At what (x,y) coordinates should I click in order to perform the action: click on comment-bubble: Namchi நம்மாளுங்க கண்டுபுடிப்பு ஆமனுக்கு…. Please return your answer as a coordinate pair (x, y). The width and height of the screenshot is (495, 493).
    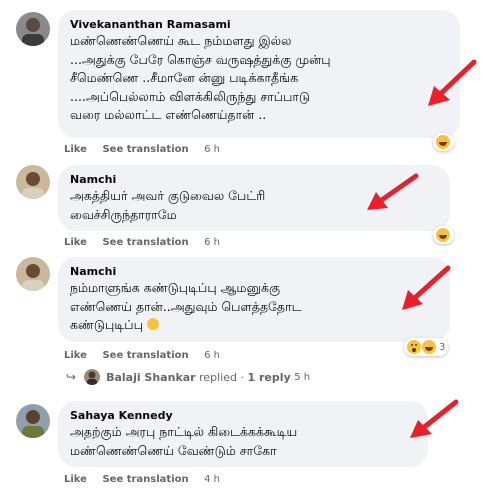
    Looking at the image, I should click on (254, 299).